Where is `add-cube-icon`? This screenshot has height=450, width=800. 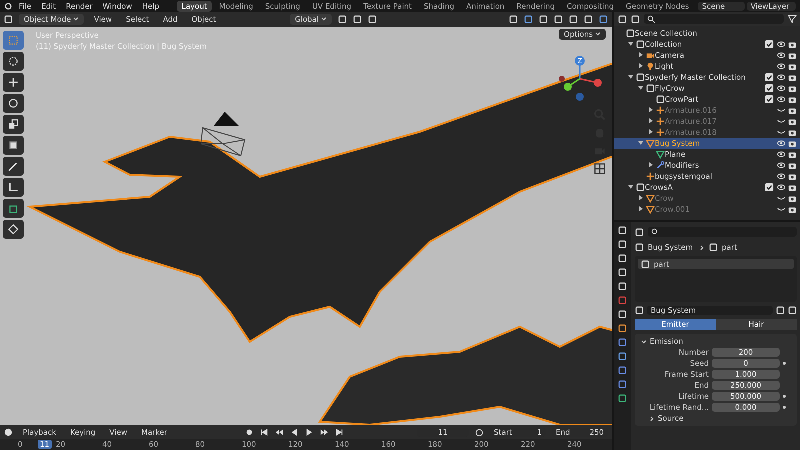
add-cube-icon is located at coordinates (13, 208).